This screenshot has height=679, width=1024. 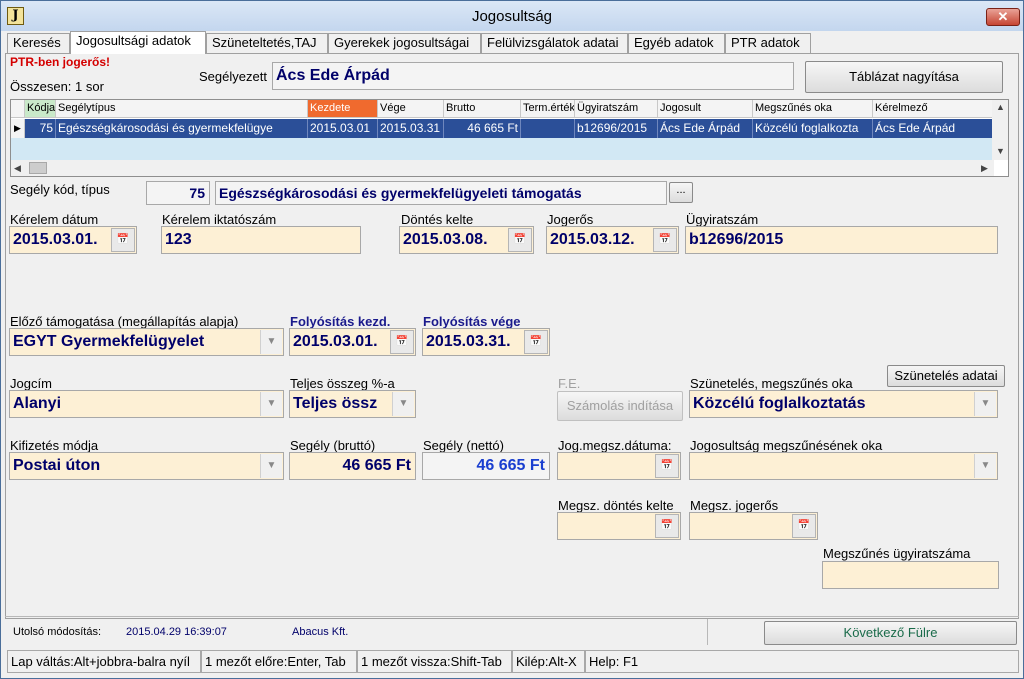 I want to click on row-pointer-icon: ▶, so click(x=18, y=128).